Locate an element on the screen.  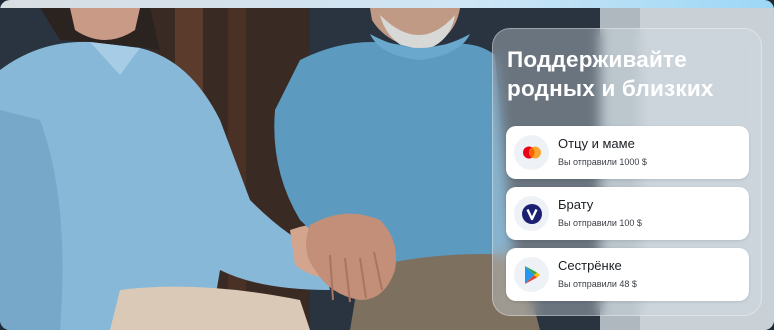
recipient-card-brother: Брату Вы отправили 100 $ is located at coordinates (627, 213).